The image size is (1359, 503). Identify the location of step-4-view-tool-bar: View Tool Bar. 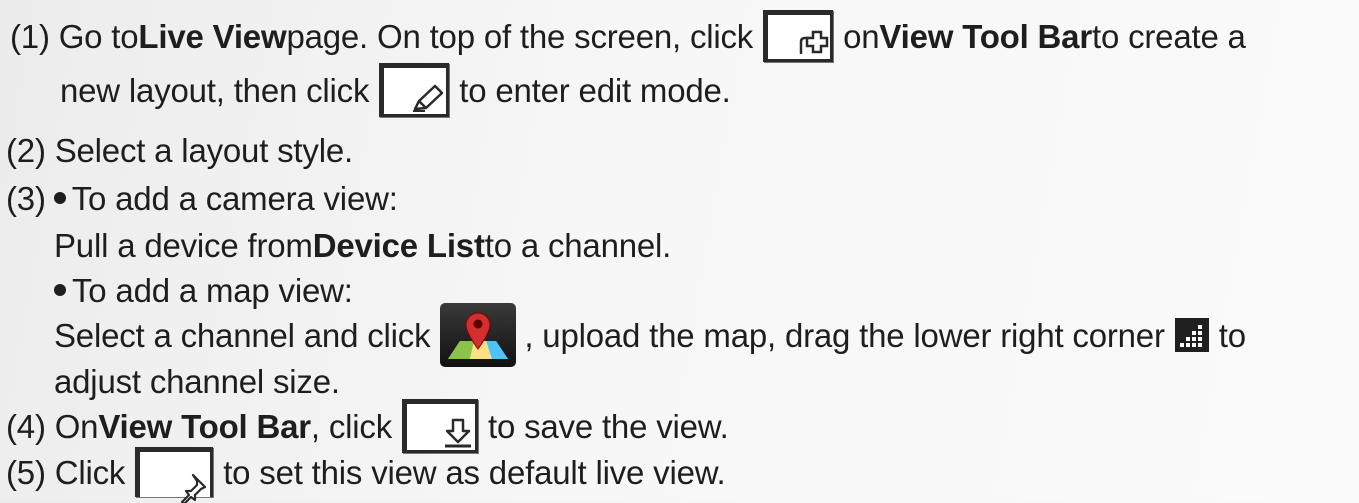
(204, 426).